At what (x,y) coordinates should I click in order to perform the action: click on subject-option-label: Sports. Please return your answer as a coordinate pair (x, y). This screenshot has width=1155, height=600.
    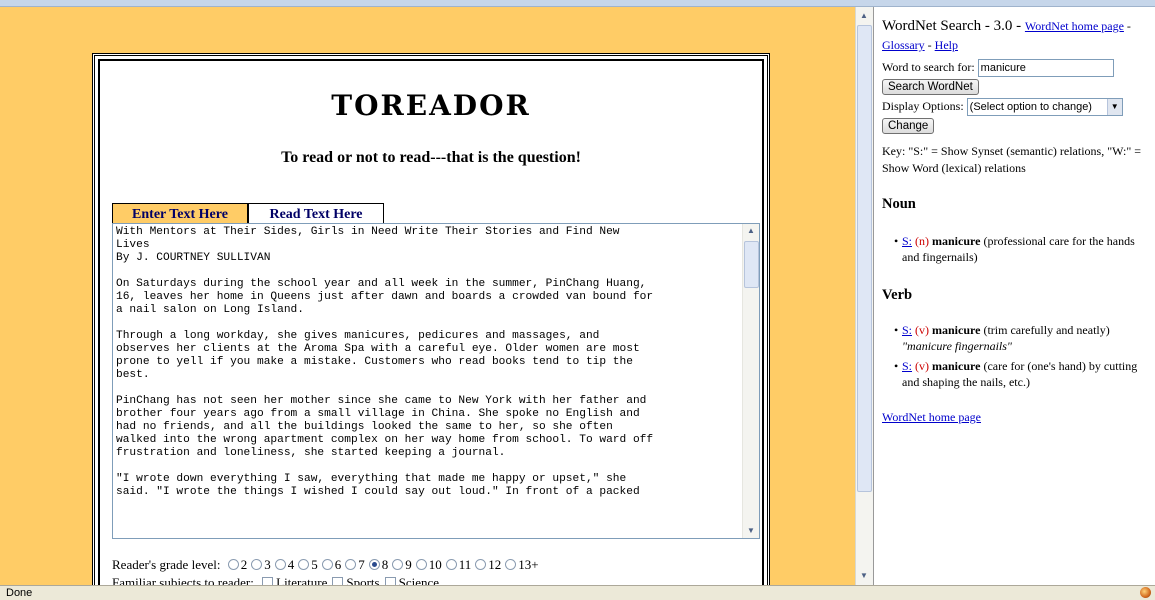
    Looking at the image, I should click on (363, 580).